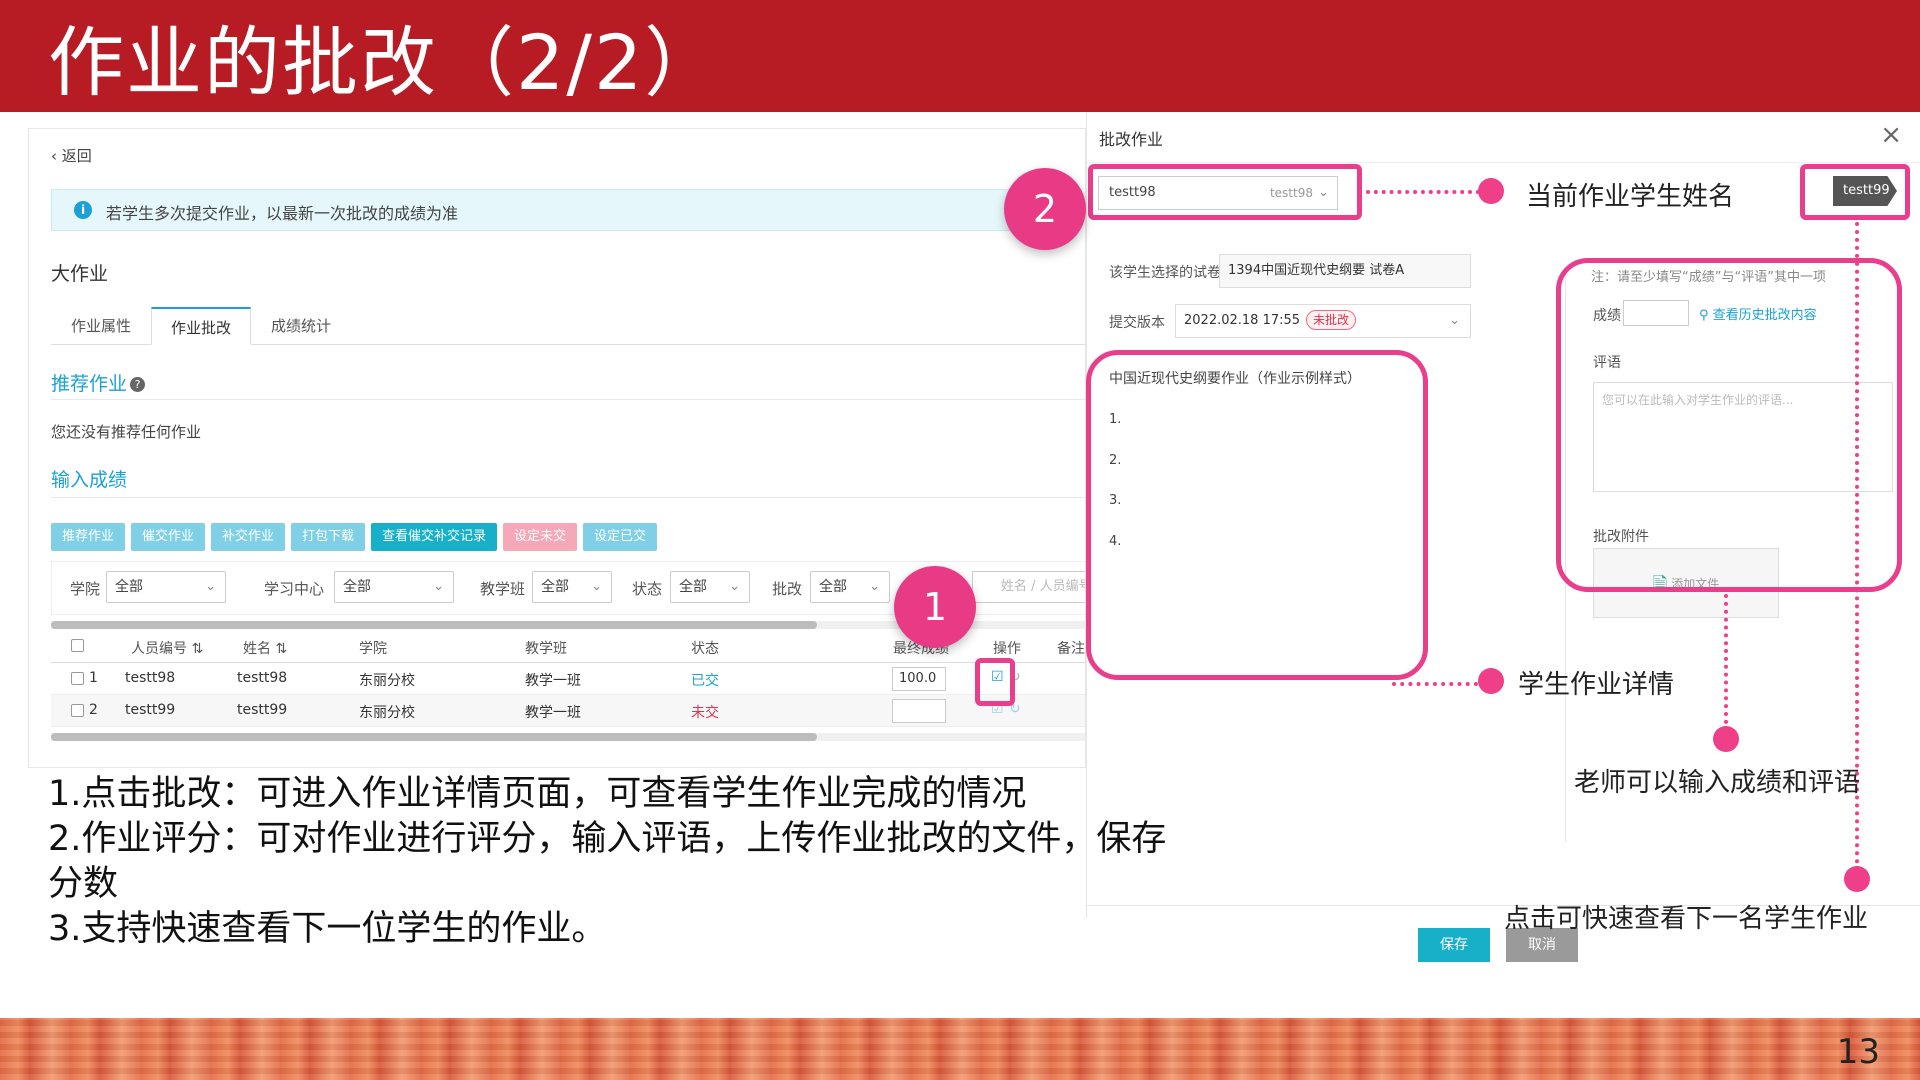  What do you see at coordinates (561, 210) in the screenshot?
I see `info-notice: i 若学生多次提交作业，以最新一次批改的成绩为准` at bounding box center [561, 210].